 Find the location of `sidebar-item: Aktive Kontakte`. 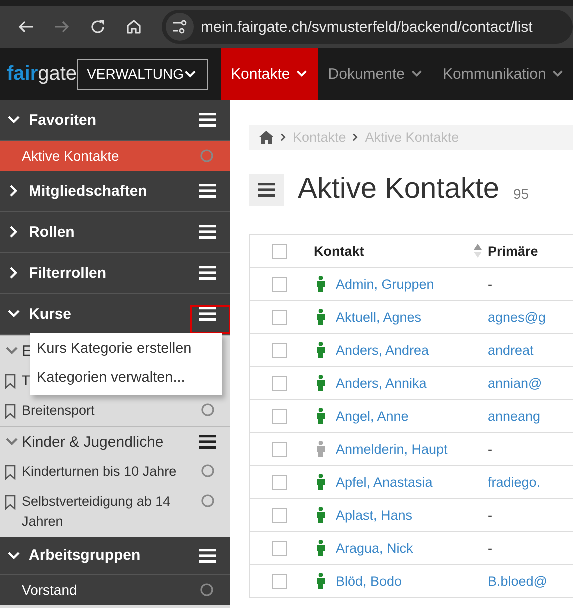

sidebar-item: Aktive Kontakte is located at coordinates (115, 156).